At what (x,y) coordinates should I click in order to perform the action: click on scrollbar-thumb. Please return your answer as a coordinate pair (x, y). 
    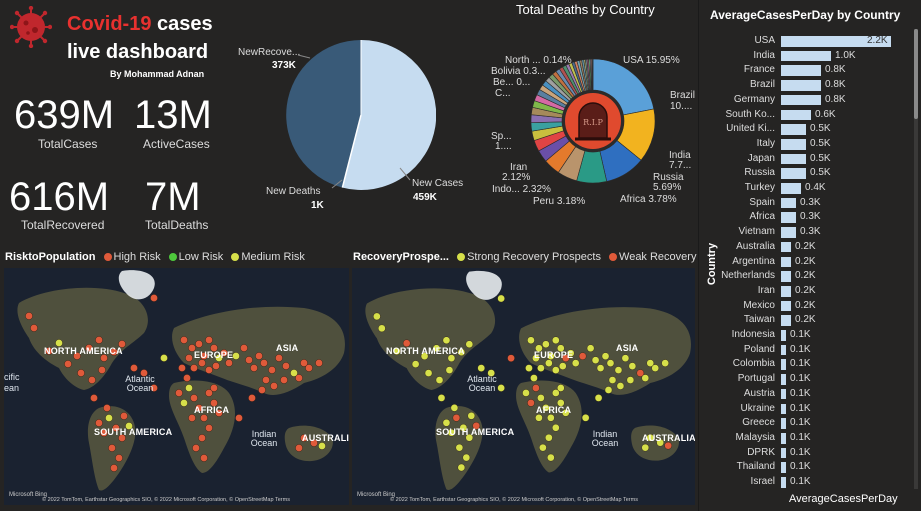
    Looking at the image, I should click on (916, 74).